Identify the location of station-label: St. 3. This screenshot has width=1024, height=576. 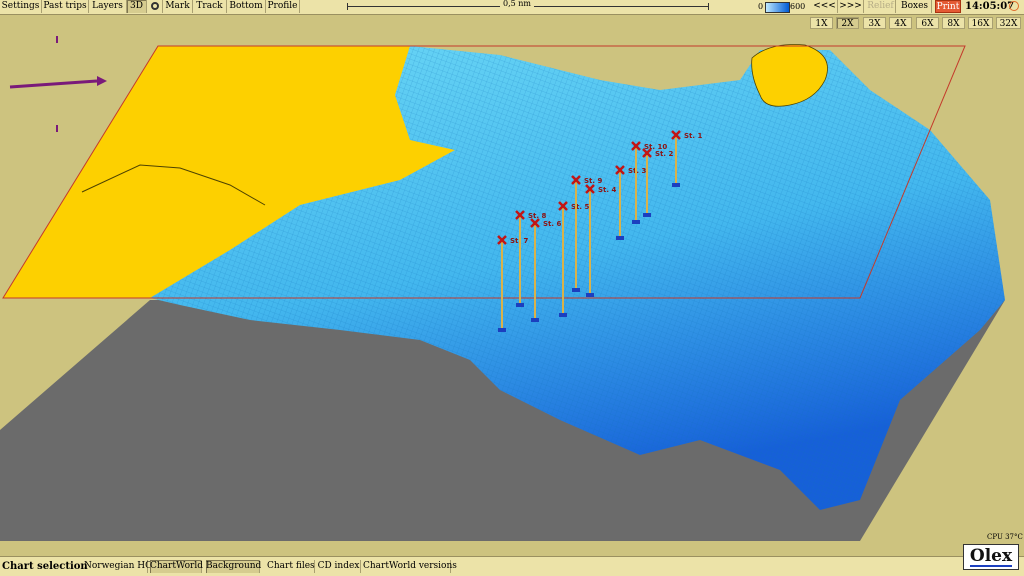
(637, 171).